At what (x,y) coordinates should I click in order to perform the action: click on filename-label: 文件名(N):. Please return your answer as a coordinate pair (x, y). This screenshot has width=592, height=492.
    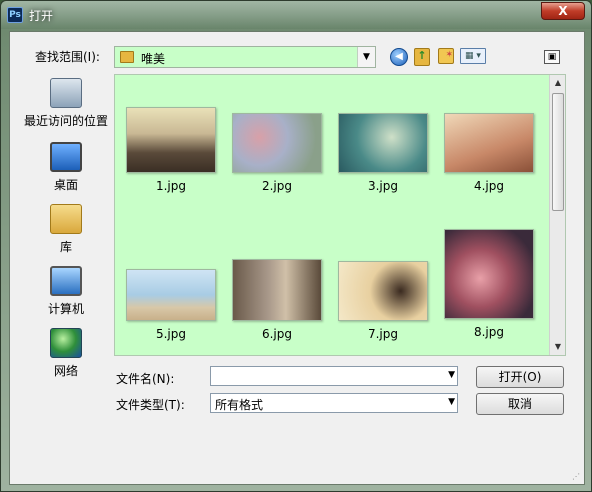
    Looking at the image, I should click on (145, 379).